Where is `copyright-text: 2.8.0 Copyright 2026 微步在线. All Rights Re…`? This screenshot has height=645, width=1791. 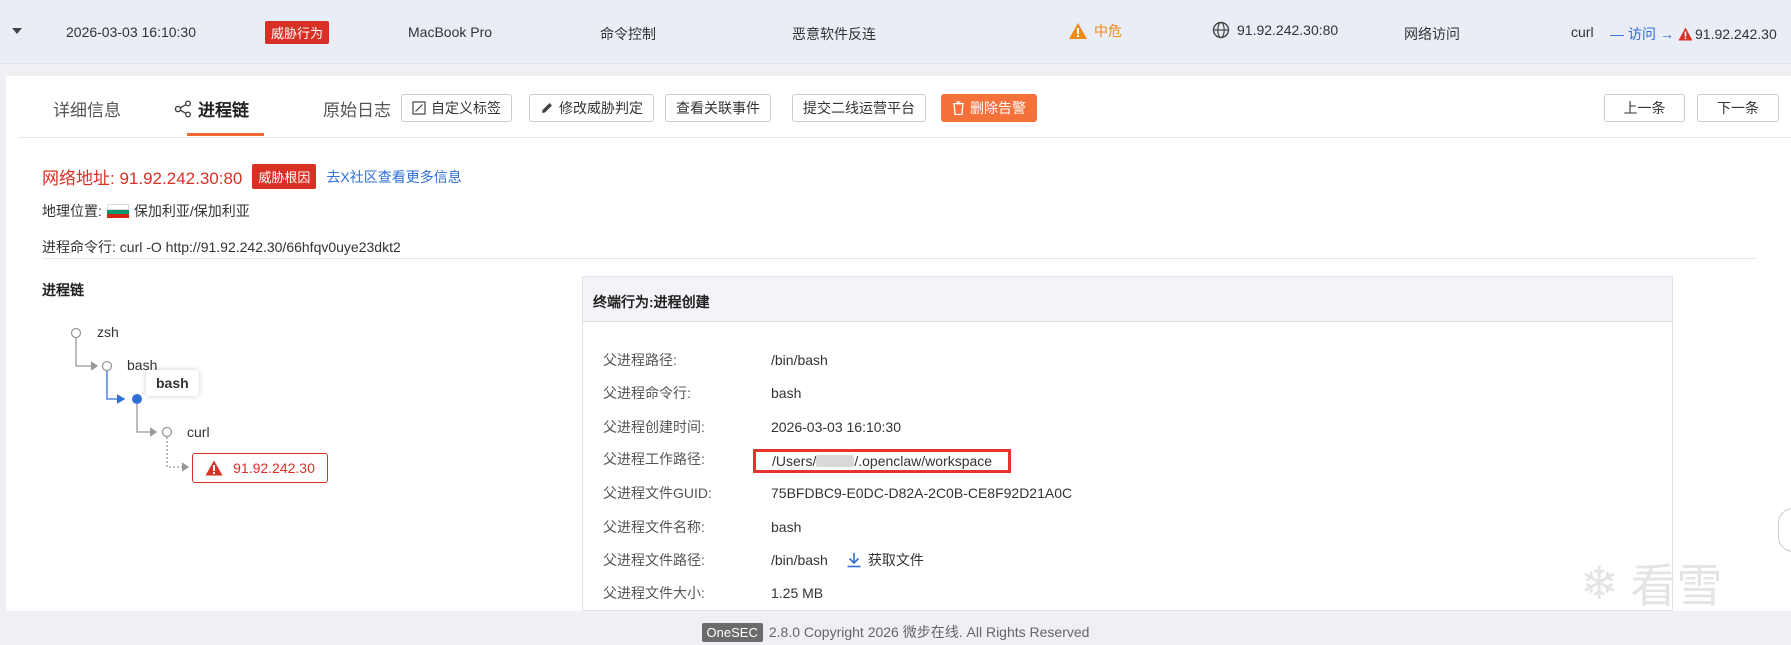
copyright-text: 2.8.0 Copyright 2026 微步在线. All Rights Re… is located at coordinates (929, 632).